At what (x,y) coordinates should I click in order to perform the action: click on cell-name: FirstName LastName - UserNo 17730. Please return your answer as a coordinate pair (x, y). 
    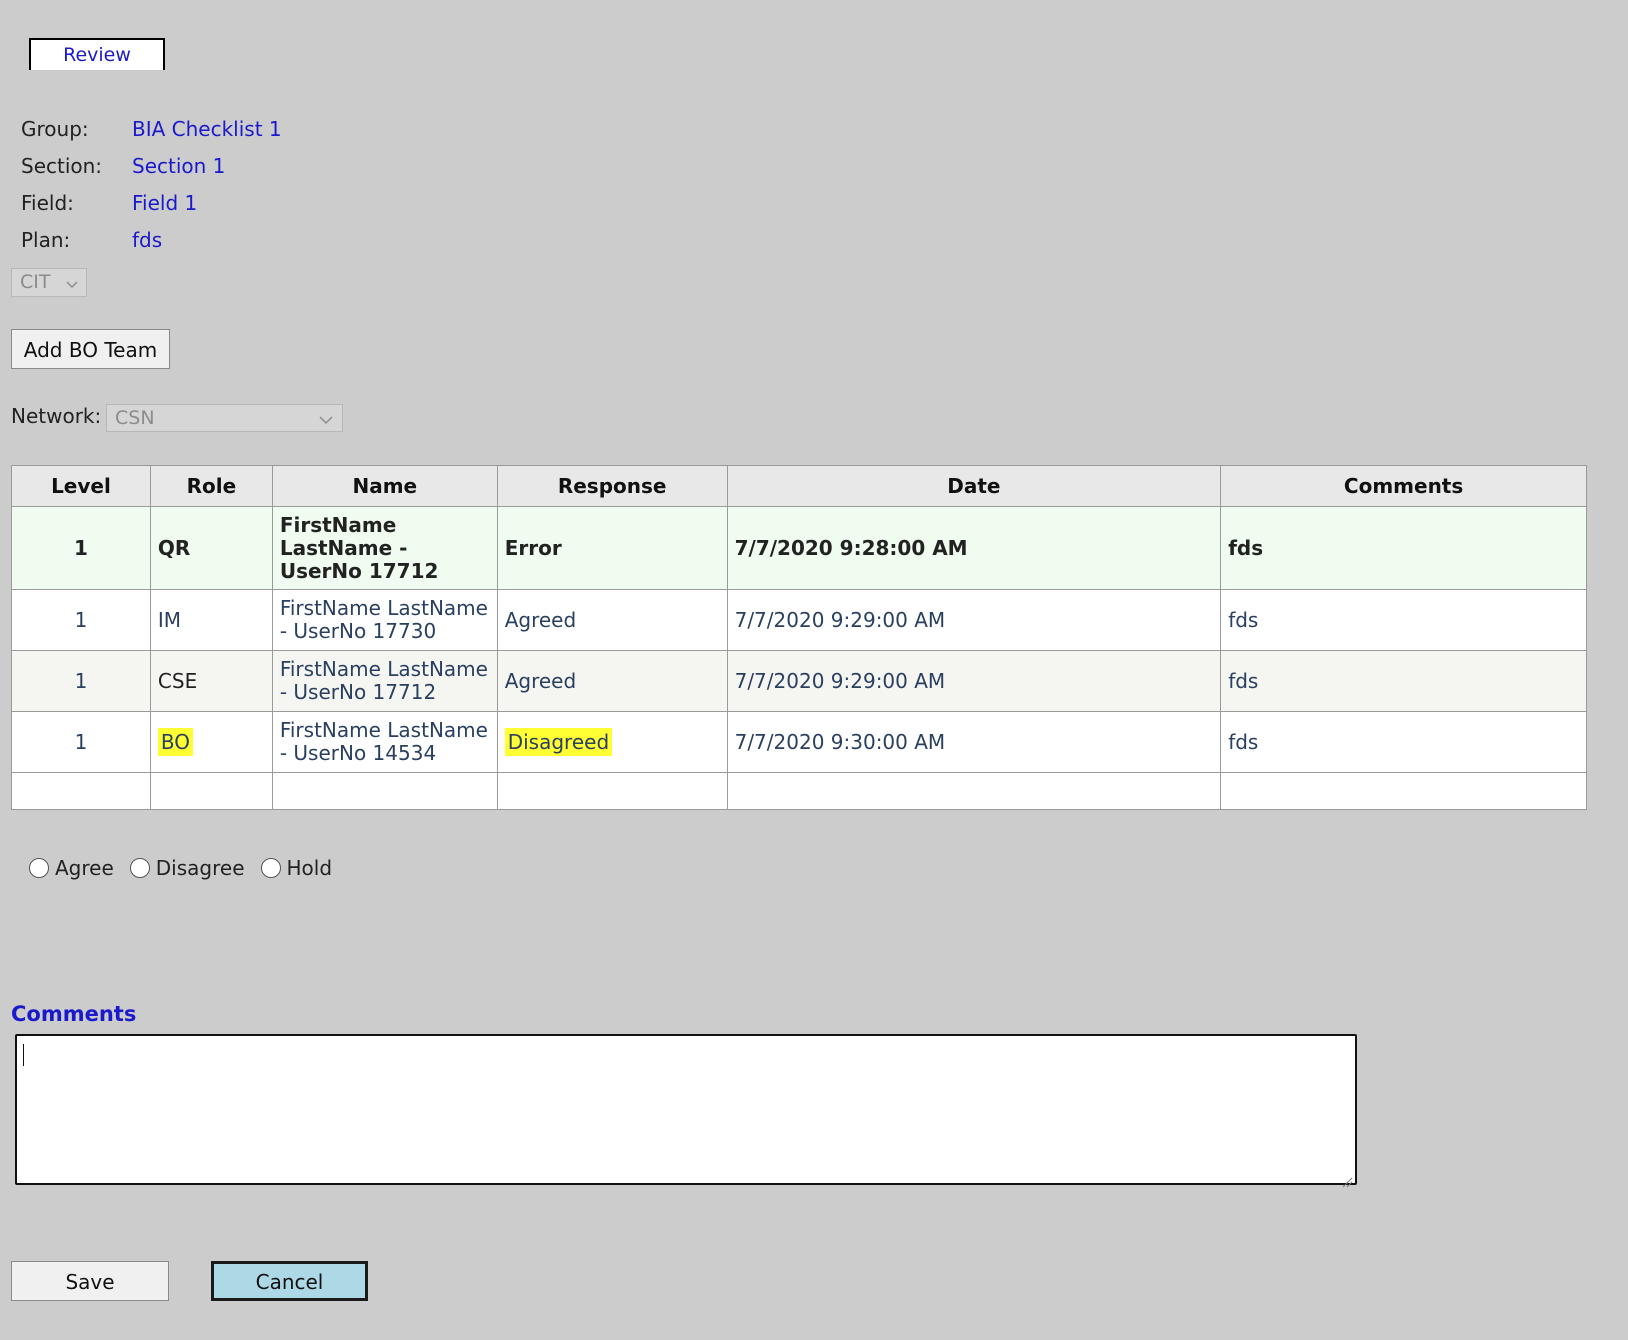
    Looking at the image, I should click on (384, 620).